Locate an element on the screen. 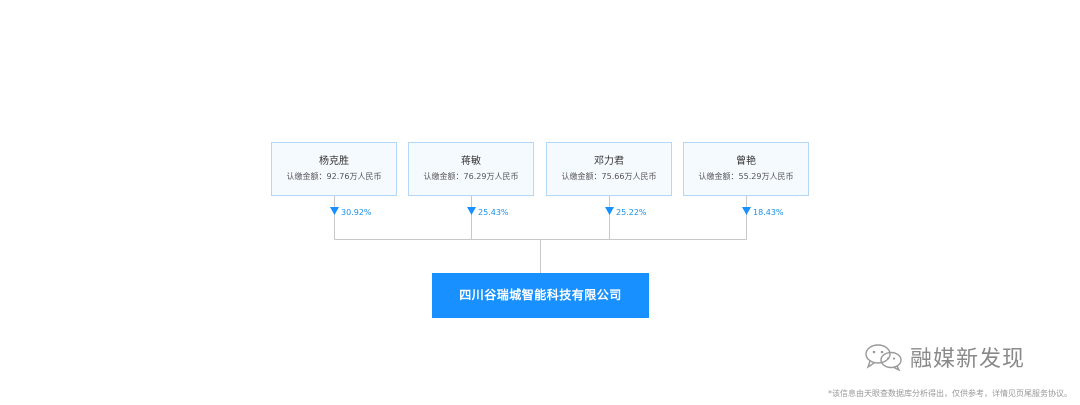  shareholder-amount: 认缴金额：92.76万人民币 is located at coordinates (334, 176).